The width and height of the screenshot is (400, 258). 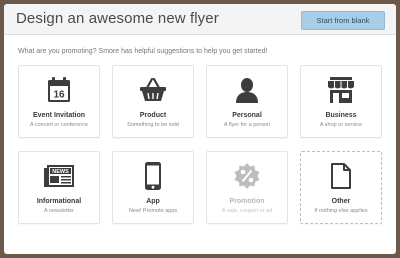 What do you see at coordinates (341, 201) in the screenshot?
I see `card-title: Other` at bounding box center [341, 201].